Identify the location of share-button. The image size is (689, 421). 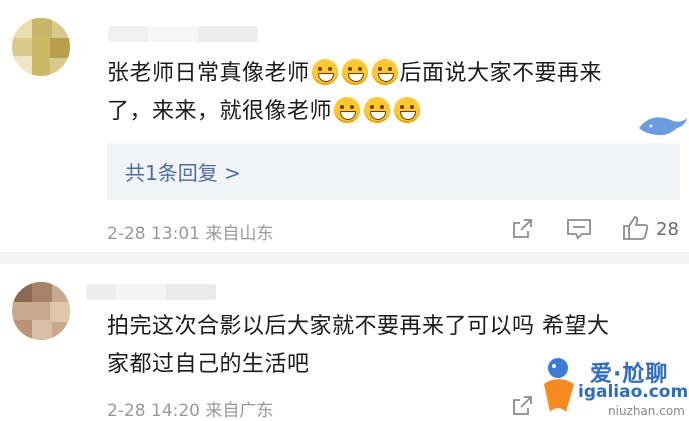
(522, 229).